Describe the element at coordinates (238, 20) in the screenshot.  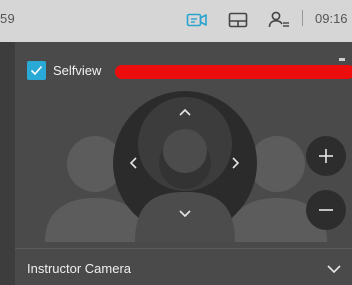
I see `layout-icon` at that location.